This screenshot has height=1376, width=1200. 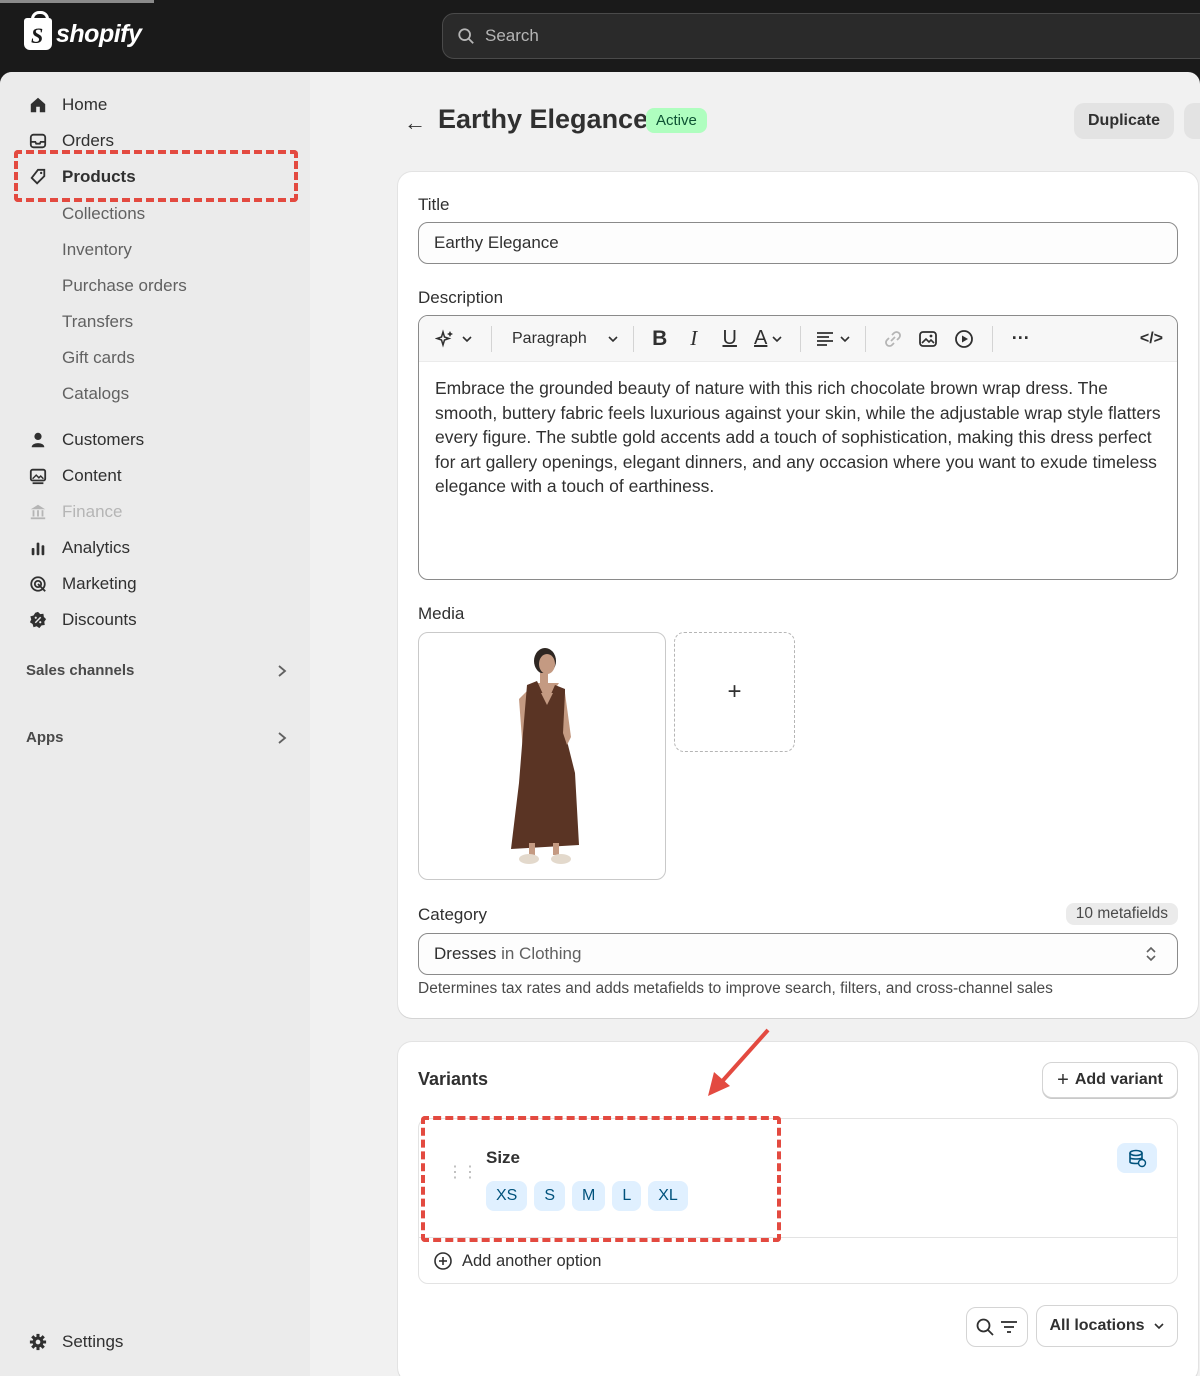 What do you see at coordinates (1124, 121) in the screenshot?
I see `duplicate-button: Duplicate` at bounding box center [1124, 121].